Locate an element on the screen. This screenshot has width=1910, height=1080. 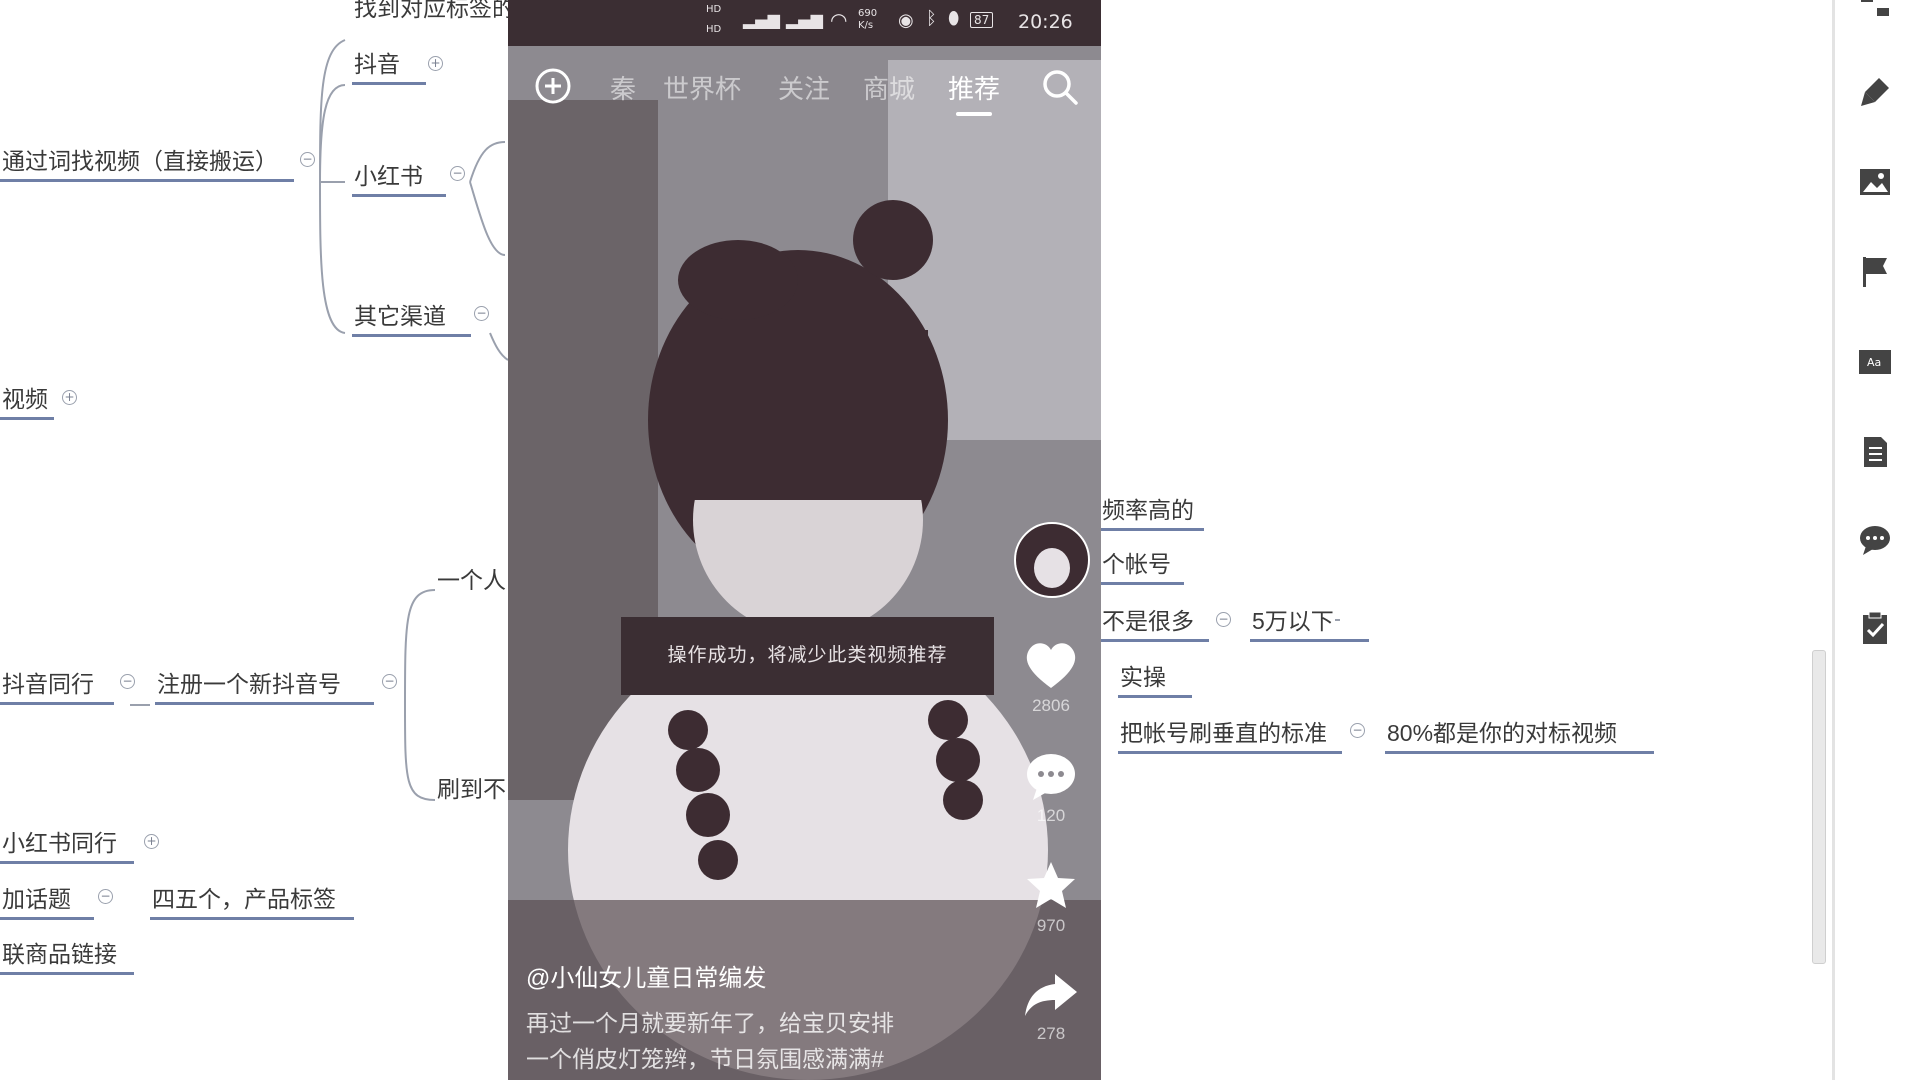
tab-recommend: 推荐 is located at coordinates (974, 92).